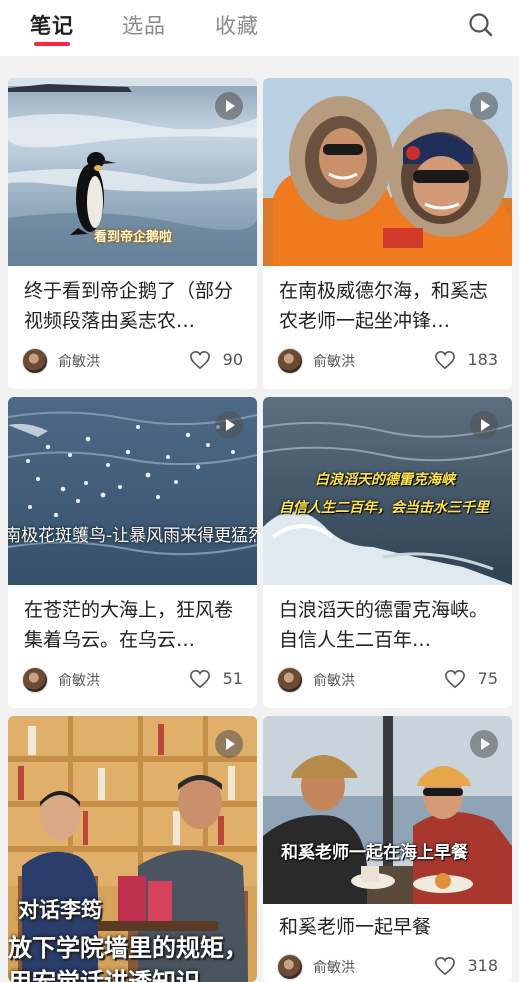 The width and height of the screenshot is (519, 982). I want to click on note-cover-image: 白浪滔天的德雷克海峡 自信人生二百年，会当击水三千里, so click(387, 491).